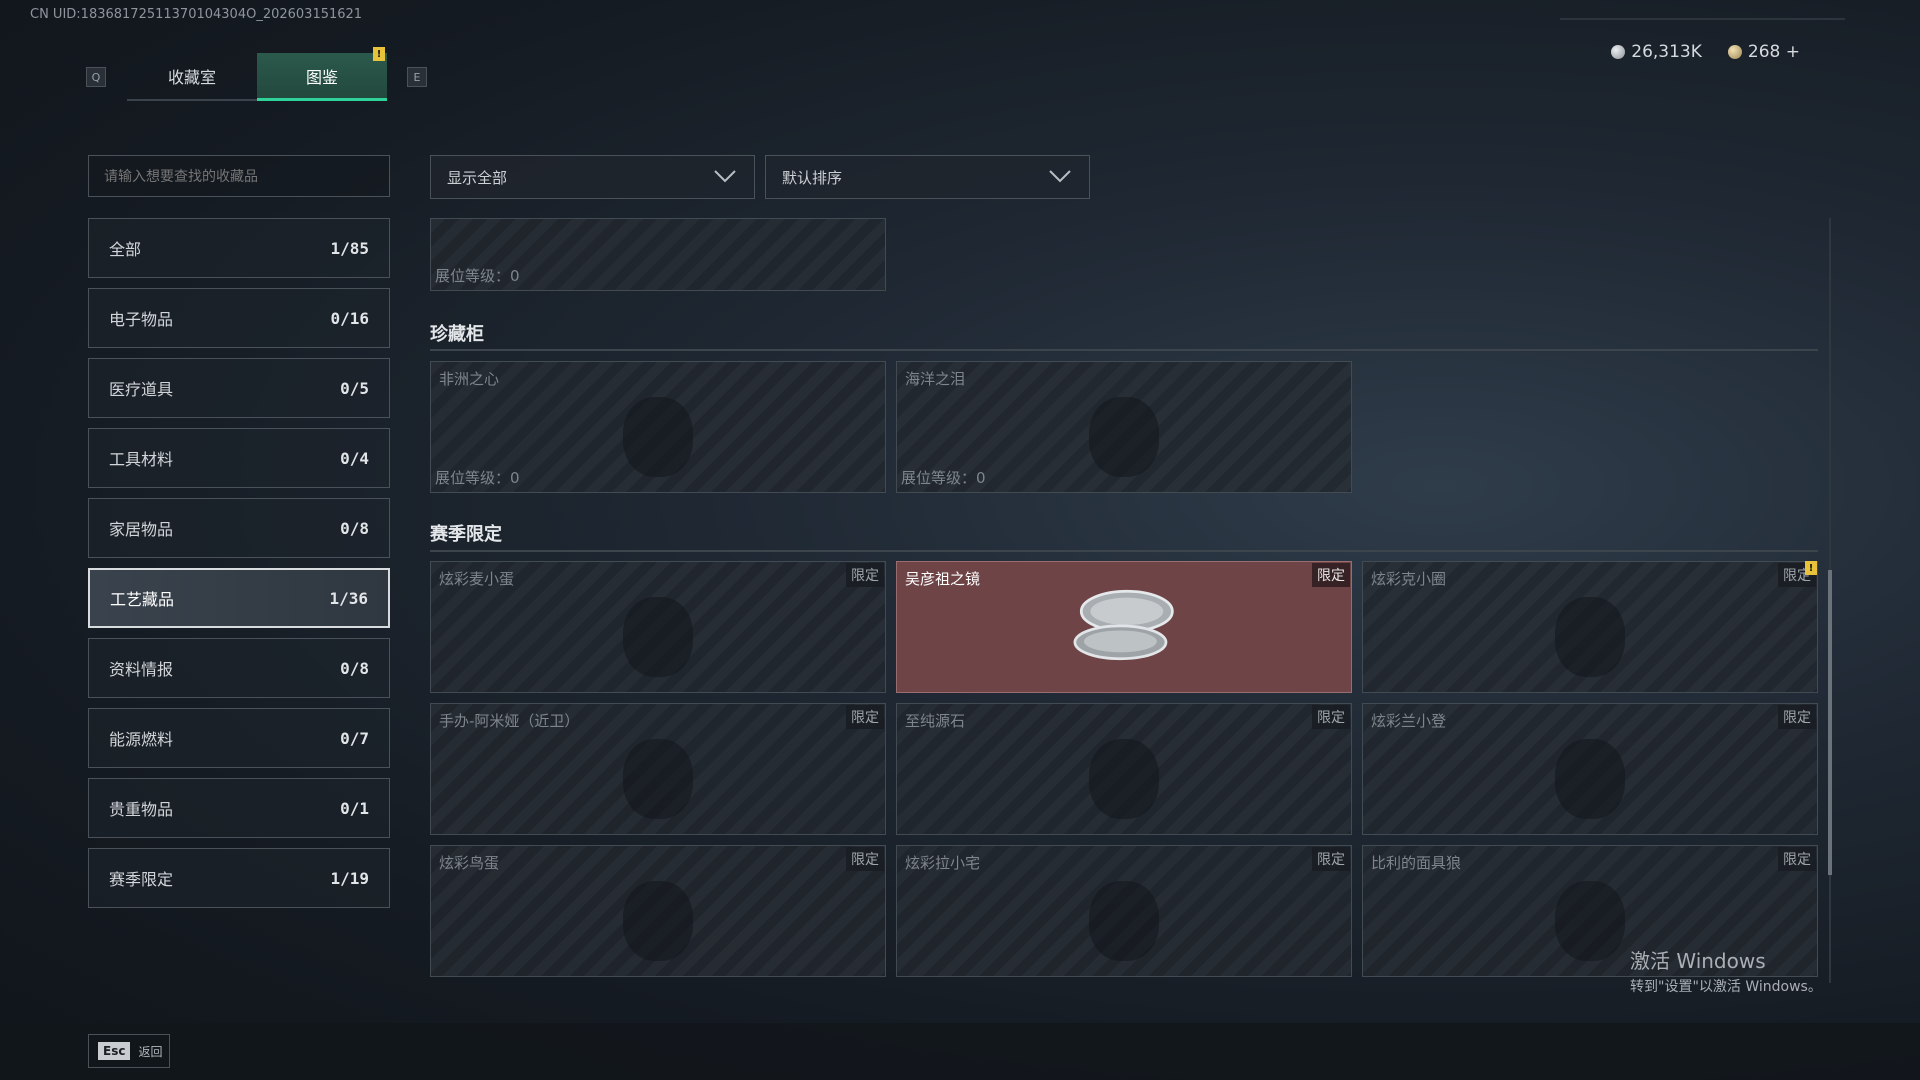 This screenshot has height=1080, width=1920. I want to click on key-hint-e: E, so click(417, 77).